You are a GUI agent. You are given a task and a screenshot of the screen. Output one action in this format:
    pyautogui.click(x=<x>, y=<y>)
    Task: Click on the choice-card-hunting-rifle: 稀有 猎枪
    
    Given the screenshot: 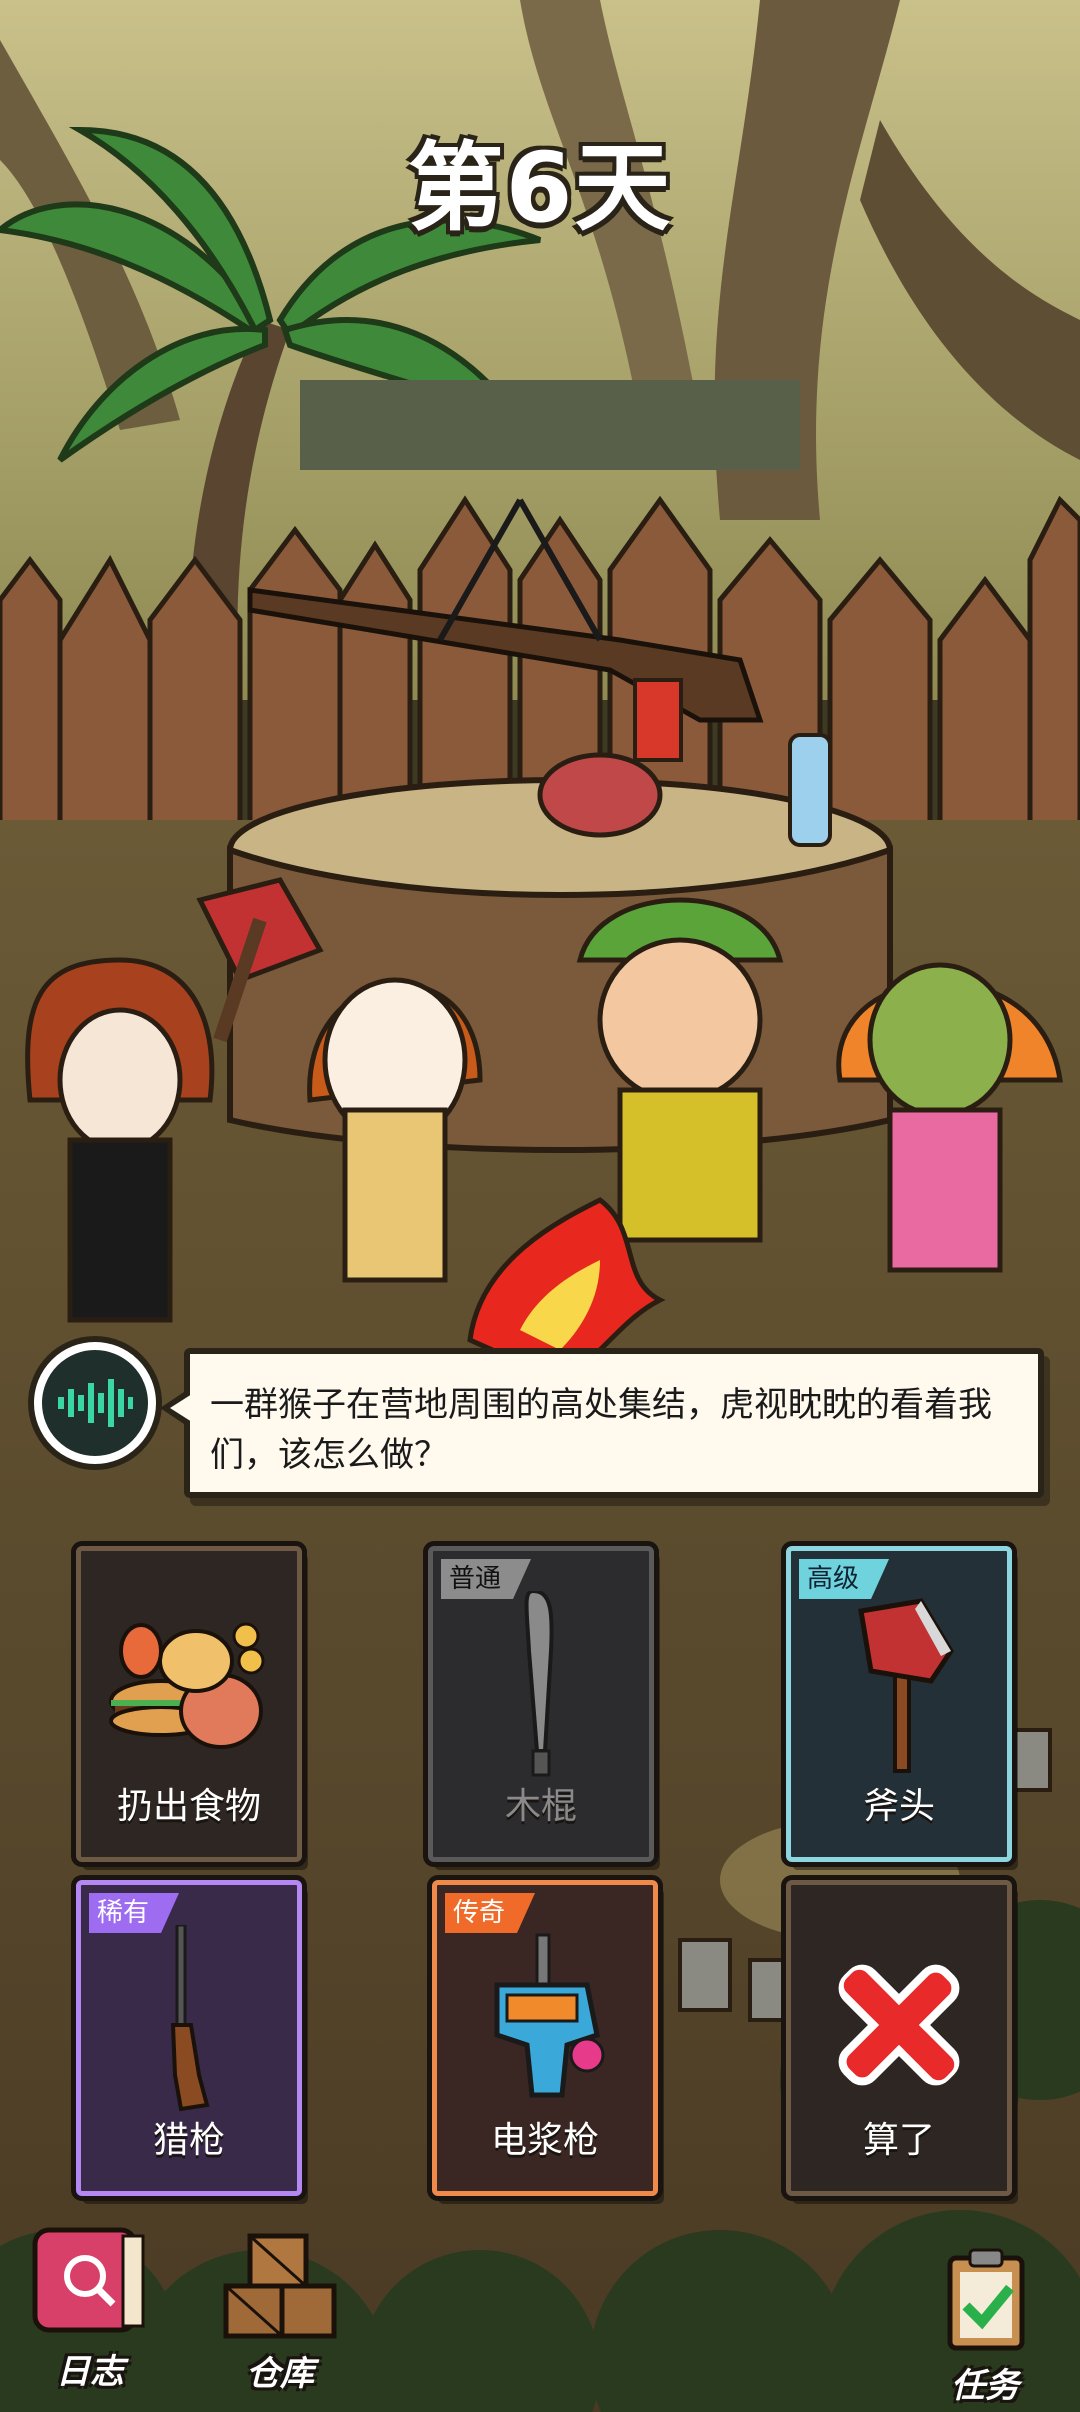 What is the action you would take?
    pyautogui.click(x=189, y=2038)
    